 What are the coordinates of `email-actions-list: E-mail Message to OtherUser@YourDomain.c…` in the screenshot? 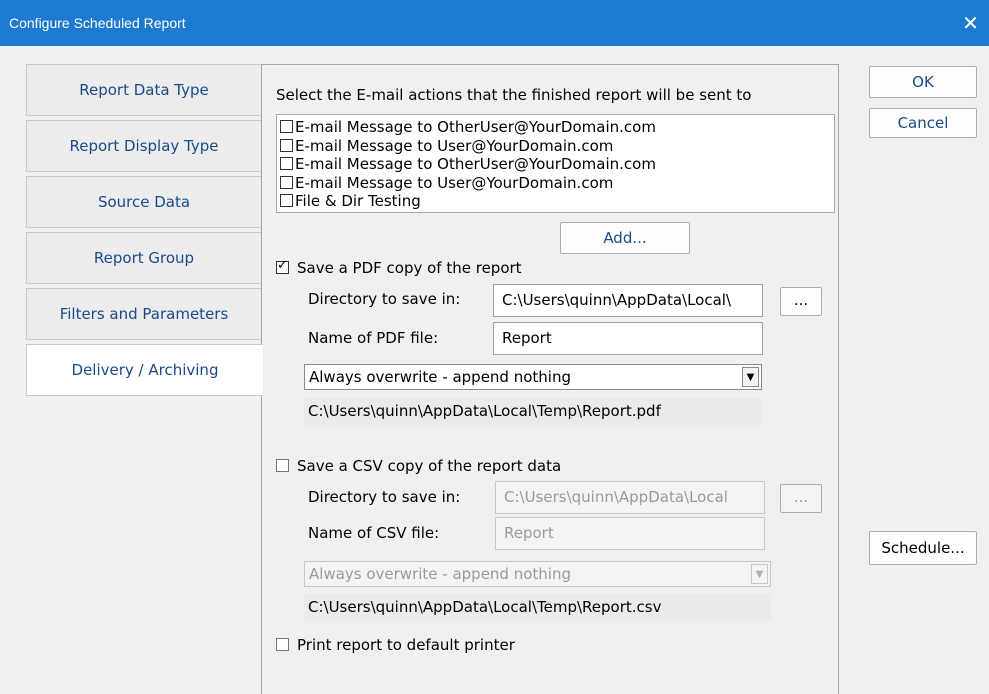 It's located at (555, 163).